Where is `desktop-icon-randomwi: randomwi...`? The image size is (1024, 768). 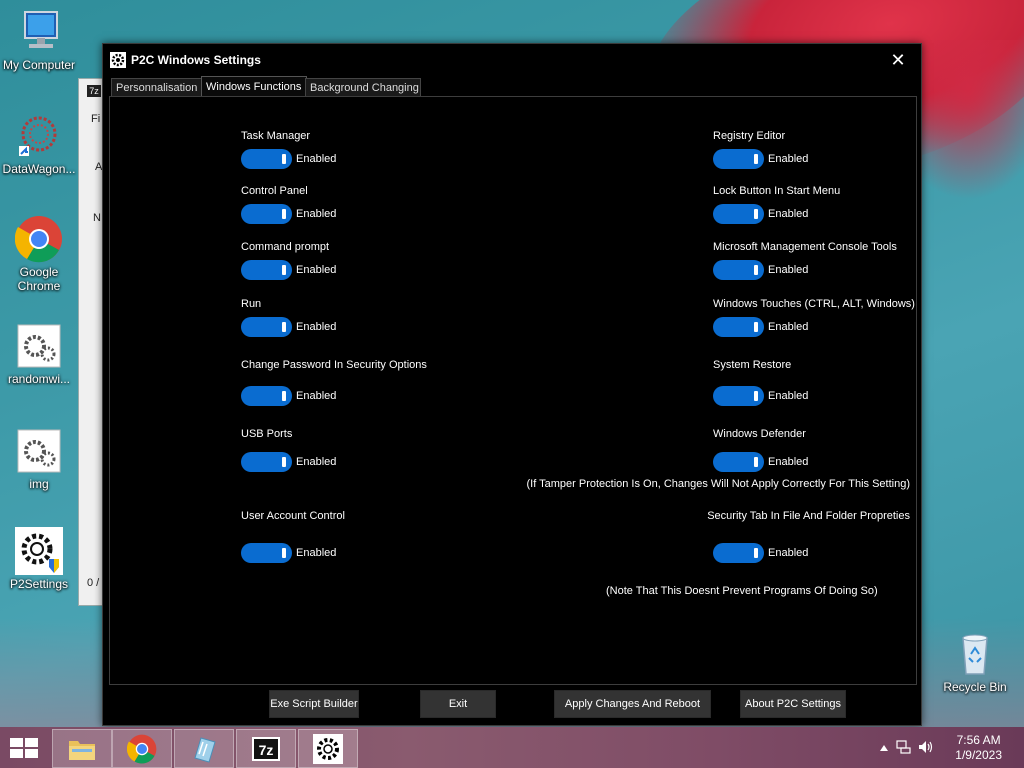
desktop-icon-randomwi: randomwi... is located at coordinates (39, 354).